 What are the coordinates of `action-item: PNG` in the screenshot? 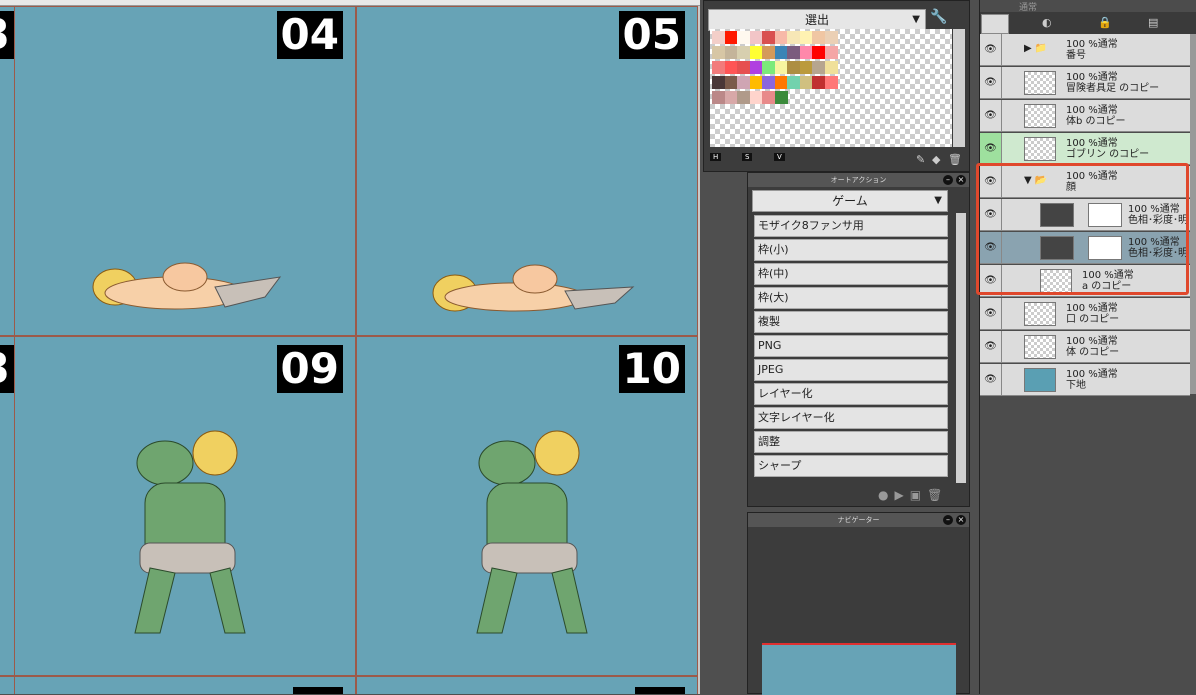 It's located at (851, 346).